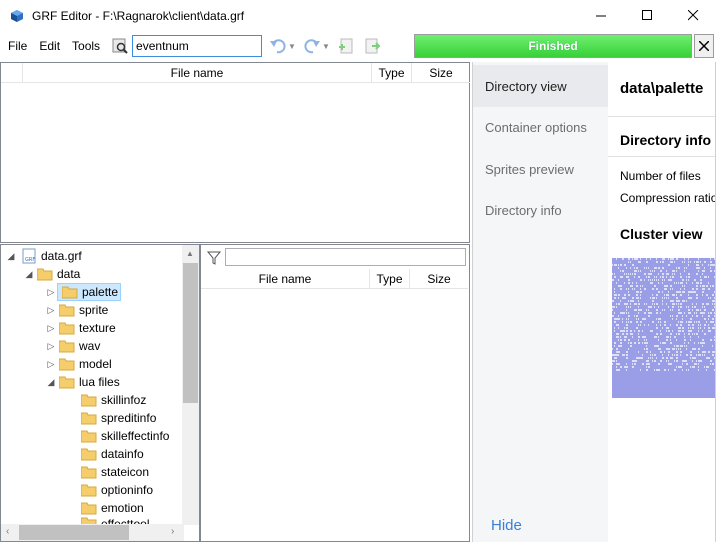 This screenshot has width=716, height=542. Describe the element at coordinates (69, 274) in the screenshot. I see `tree-label-data: data` at that location.